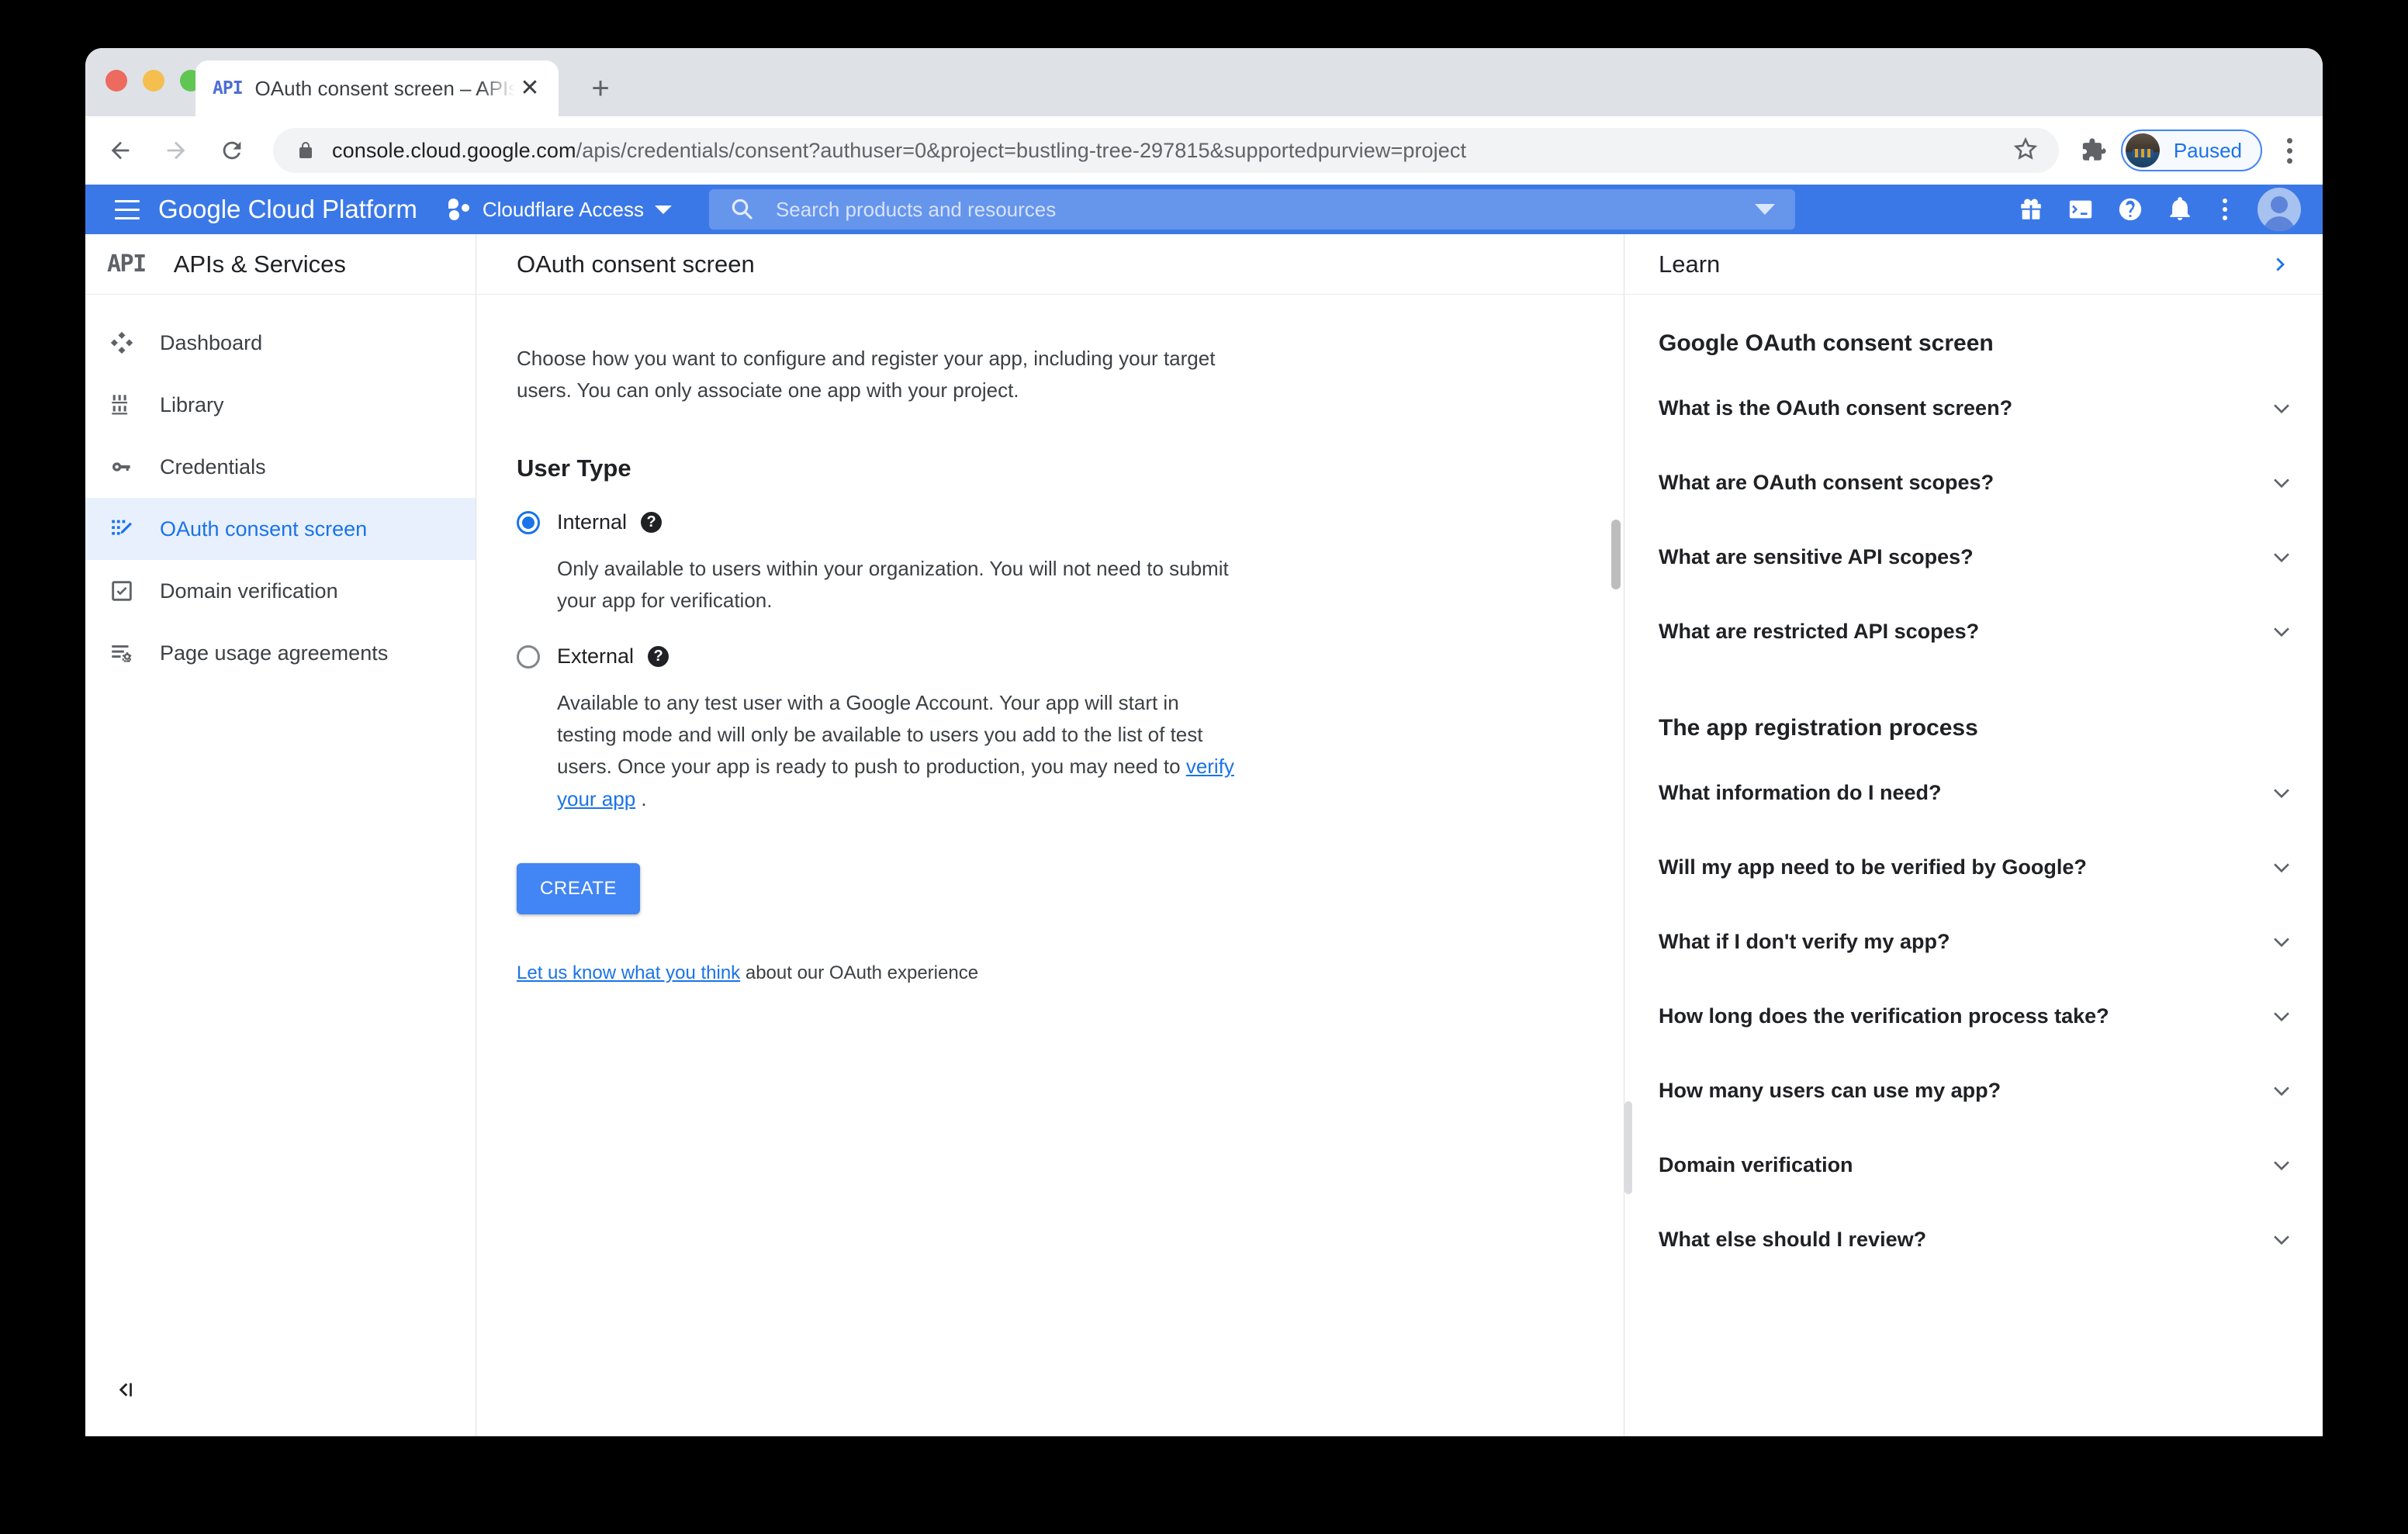  Describe the element at coordinates (1258, 209) in the screenshot. I see `search-input` at that location.